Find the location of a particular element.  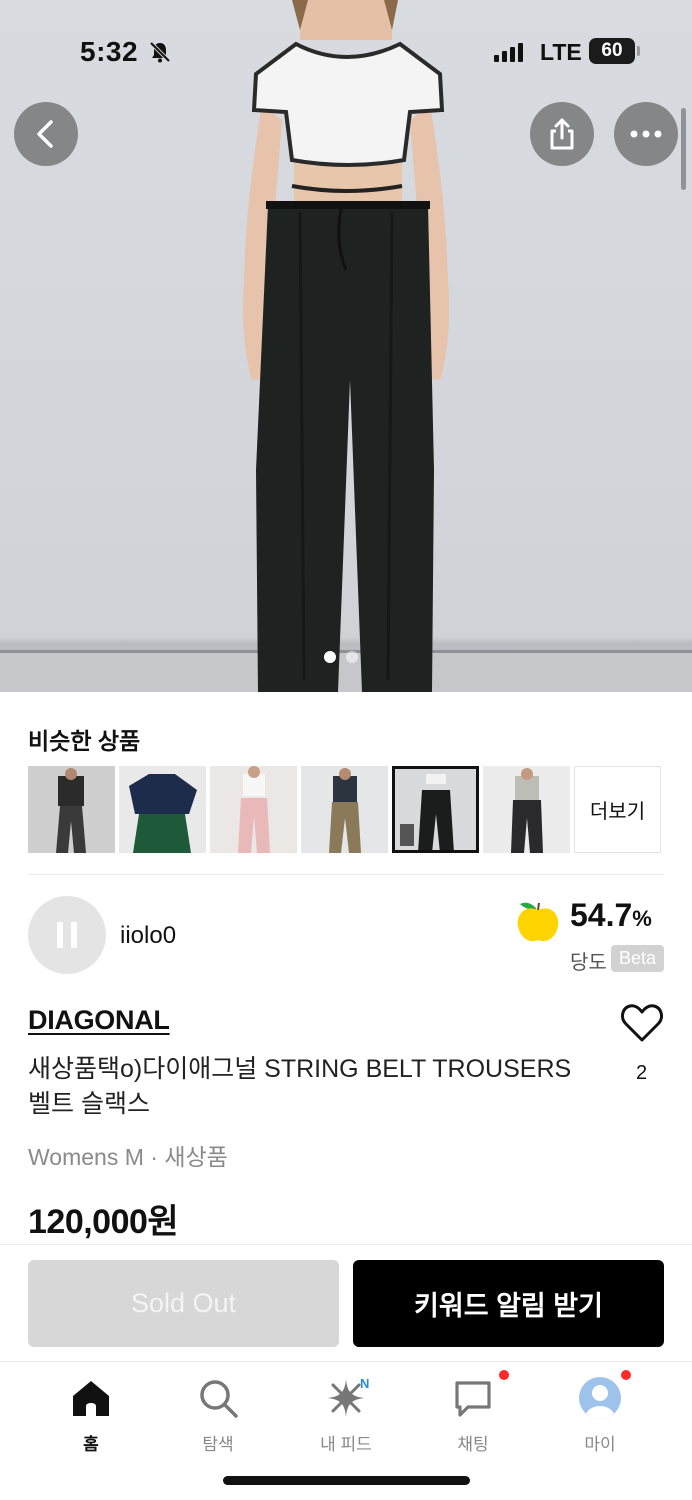

tab-search-label: 탐색 is located at coordinates (218, 1444).